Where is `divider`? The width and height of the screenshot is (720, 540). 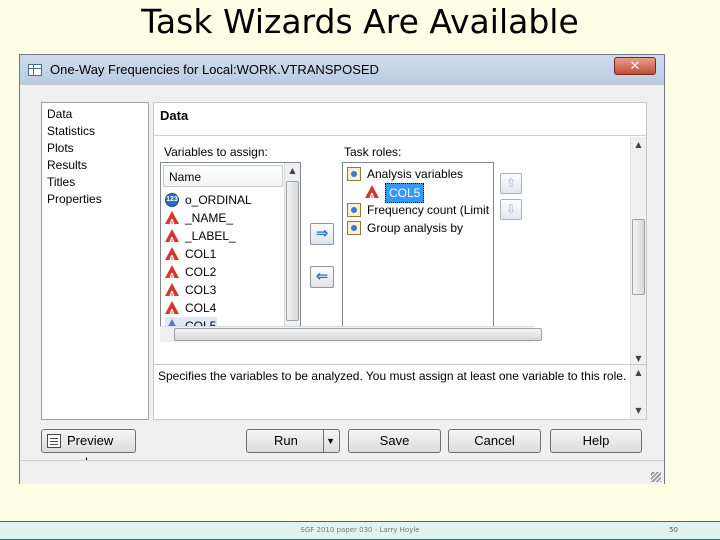
divider is located at coordinates (400, 135).